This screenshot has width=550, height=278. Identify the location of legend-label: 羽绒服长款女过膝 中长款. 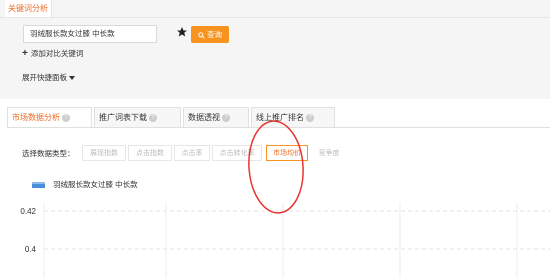
(95, 184).